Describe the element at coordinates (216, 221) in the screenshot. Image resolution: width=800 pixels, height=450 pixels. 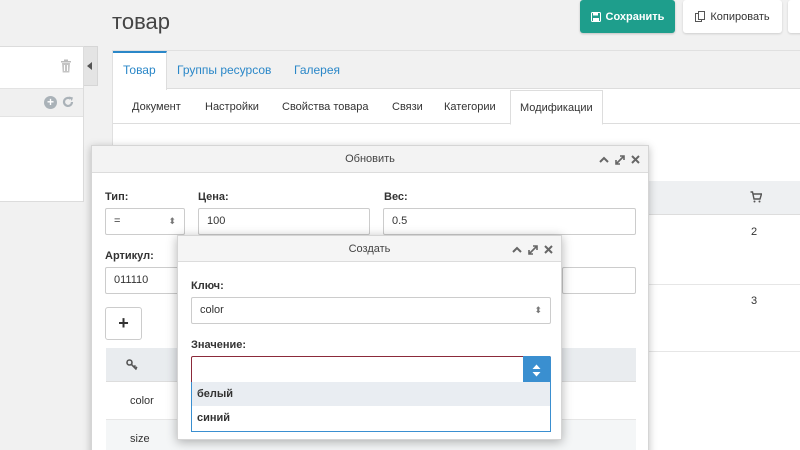
I see `price-value: 100` at that location.